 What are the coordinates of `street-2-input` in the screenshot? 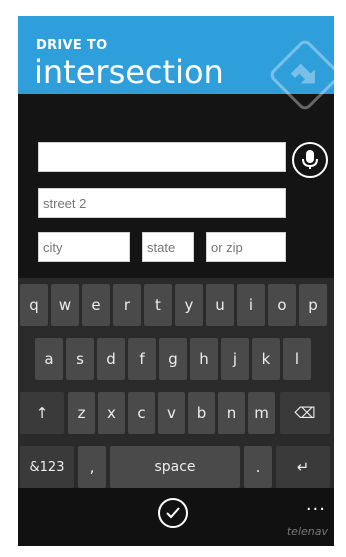 It's located at (162, 203).